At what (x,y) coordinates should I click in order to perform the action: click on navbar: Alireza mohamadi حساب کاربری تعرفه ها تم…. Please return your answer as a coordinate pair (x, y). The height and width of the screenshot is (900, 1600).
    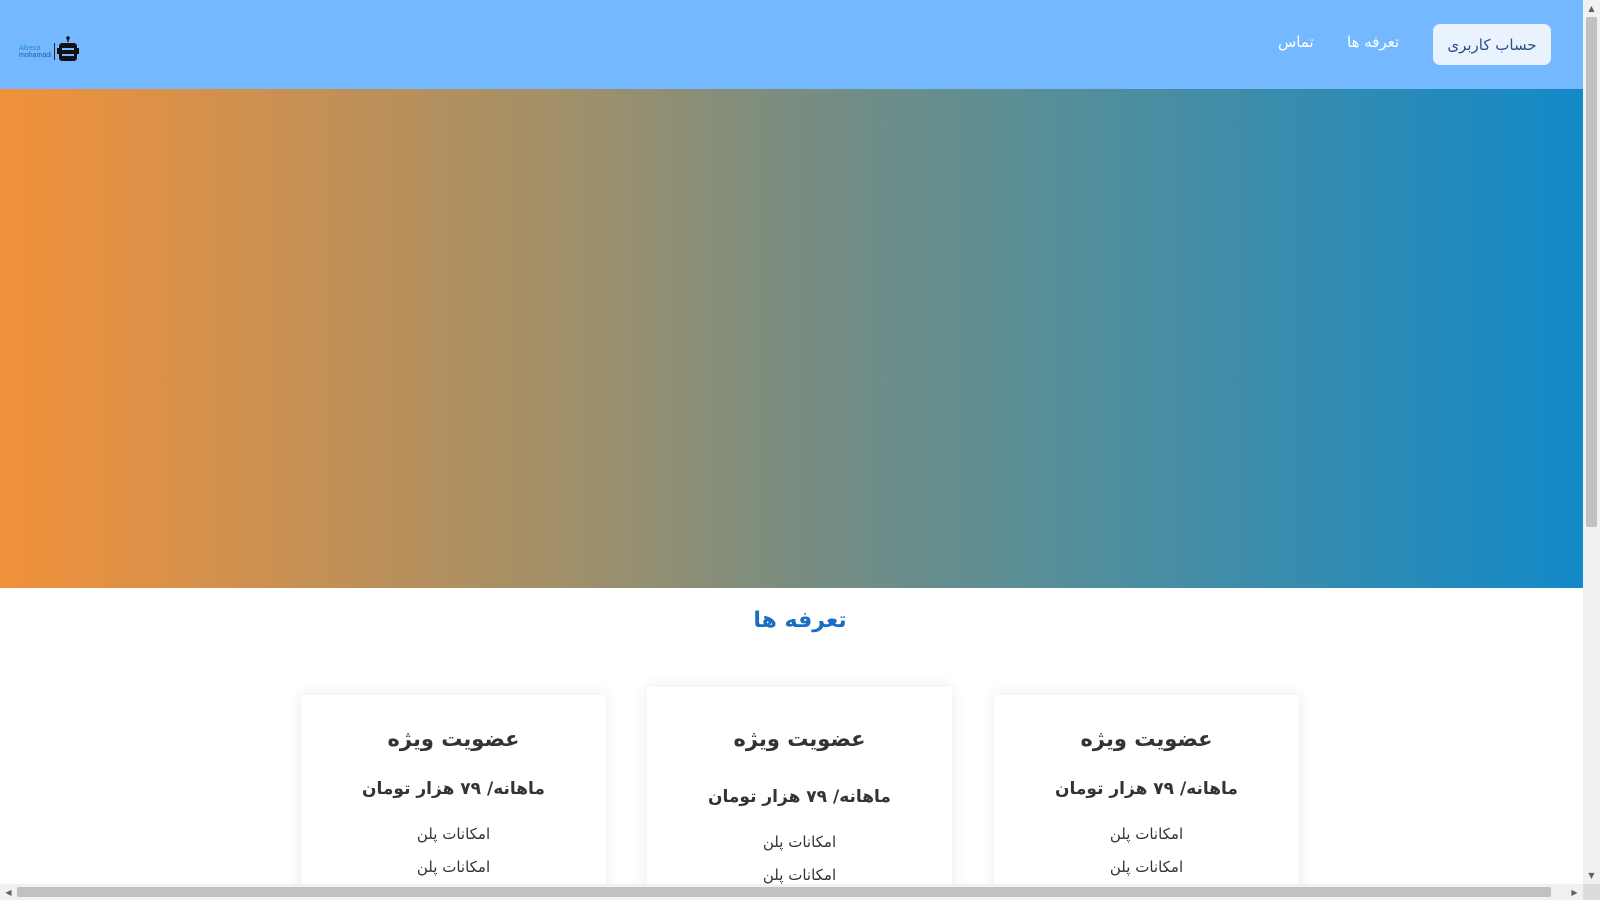
    Looking at the image, I should click on (791, 44).